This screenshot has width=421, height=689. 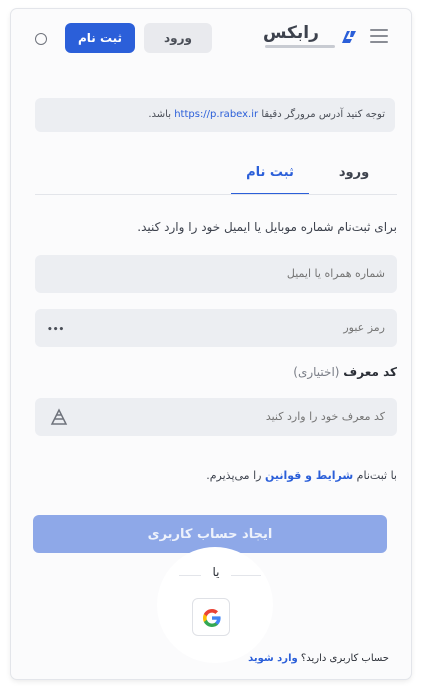 I want to click on eye-icon: •••, so click(x=55, y=330).